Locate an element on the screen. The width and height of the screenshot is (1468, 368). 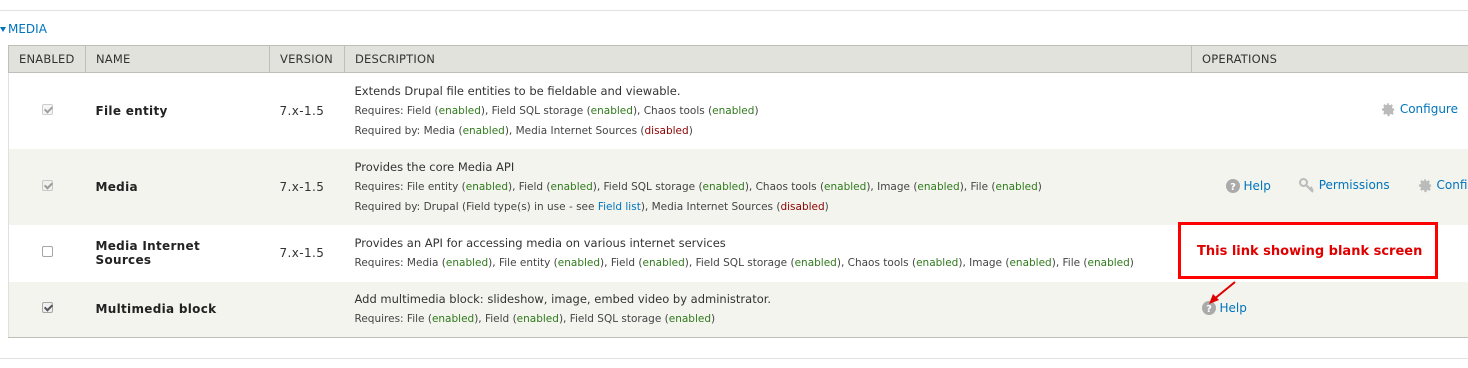
module-description: Provides the core Media API is located at coordinates (434, 166).